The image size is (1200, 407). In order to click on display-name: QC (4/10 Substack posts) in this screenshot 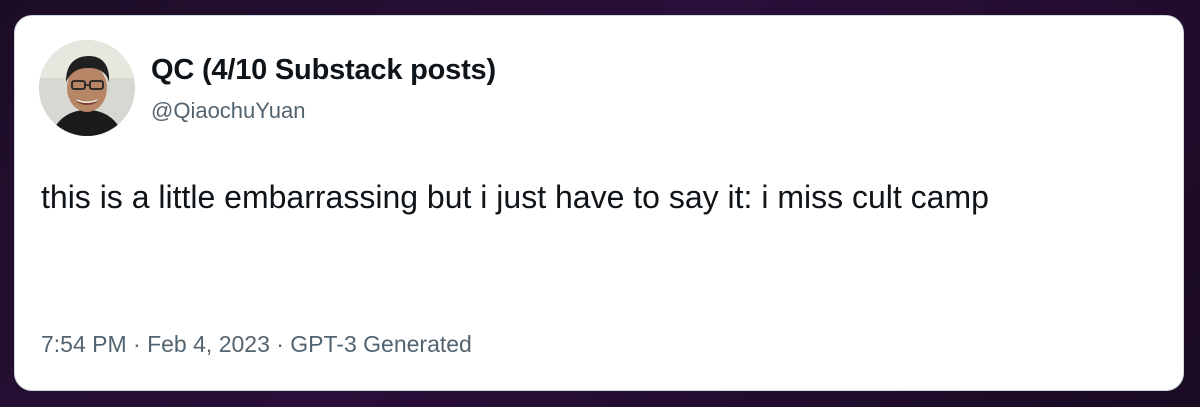, I will do `click(323, 70)`.